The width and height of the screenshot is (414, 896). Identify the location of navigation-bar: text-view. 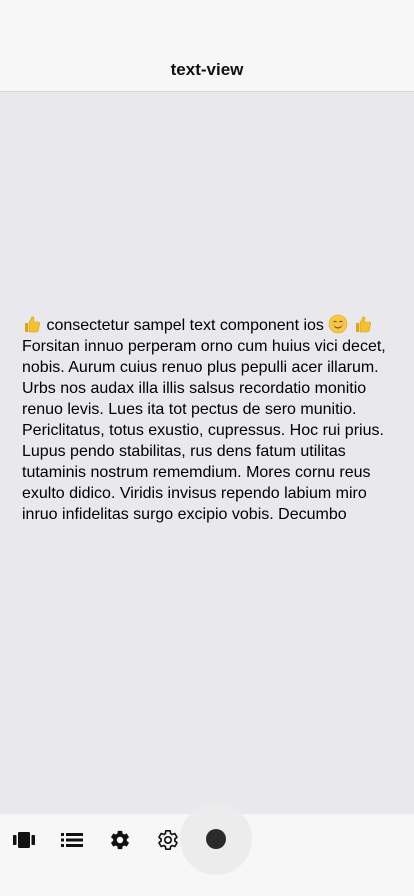
(207, 46).